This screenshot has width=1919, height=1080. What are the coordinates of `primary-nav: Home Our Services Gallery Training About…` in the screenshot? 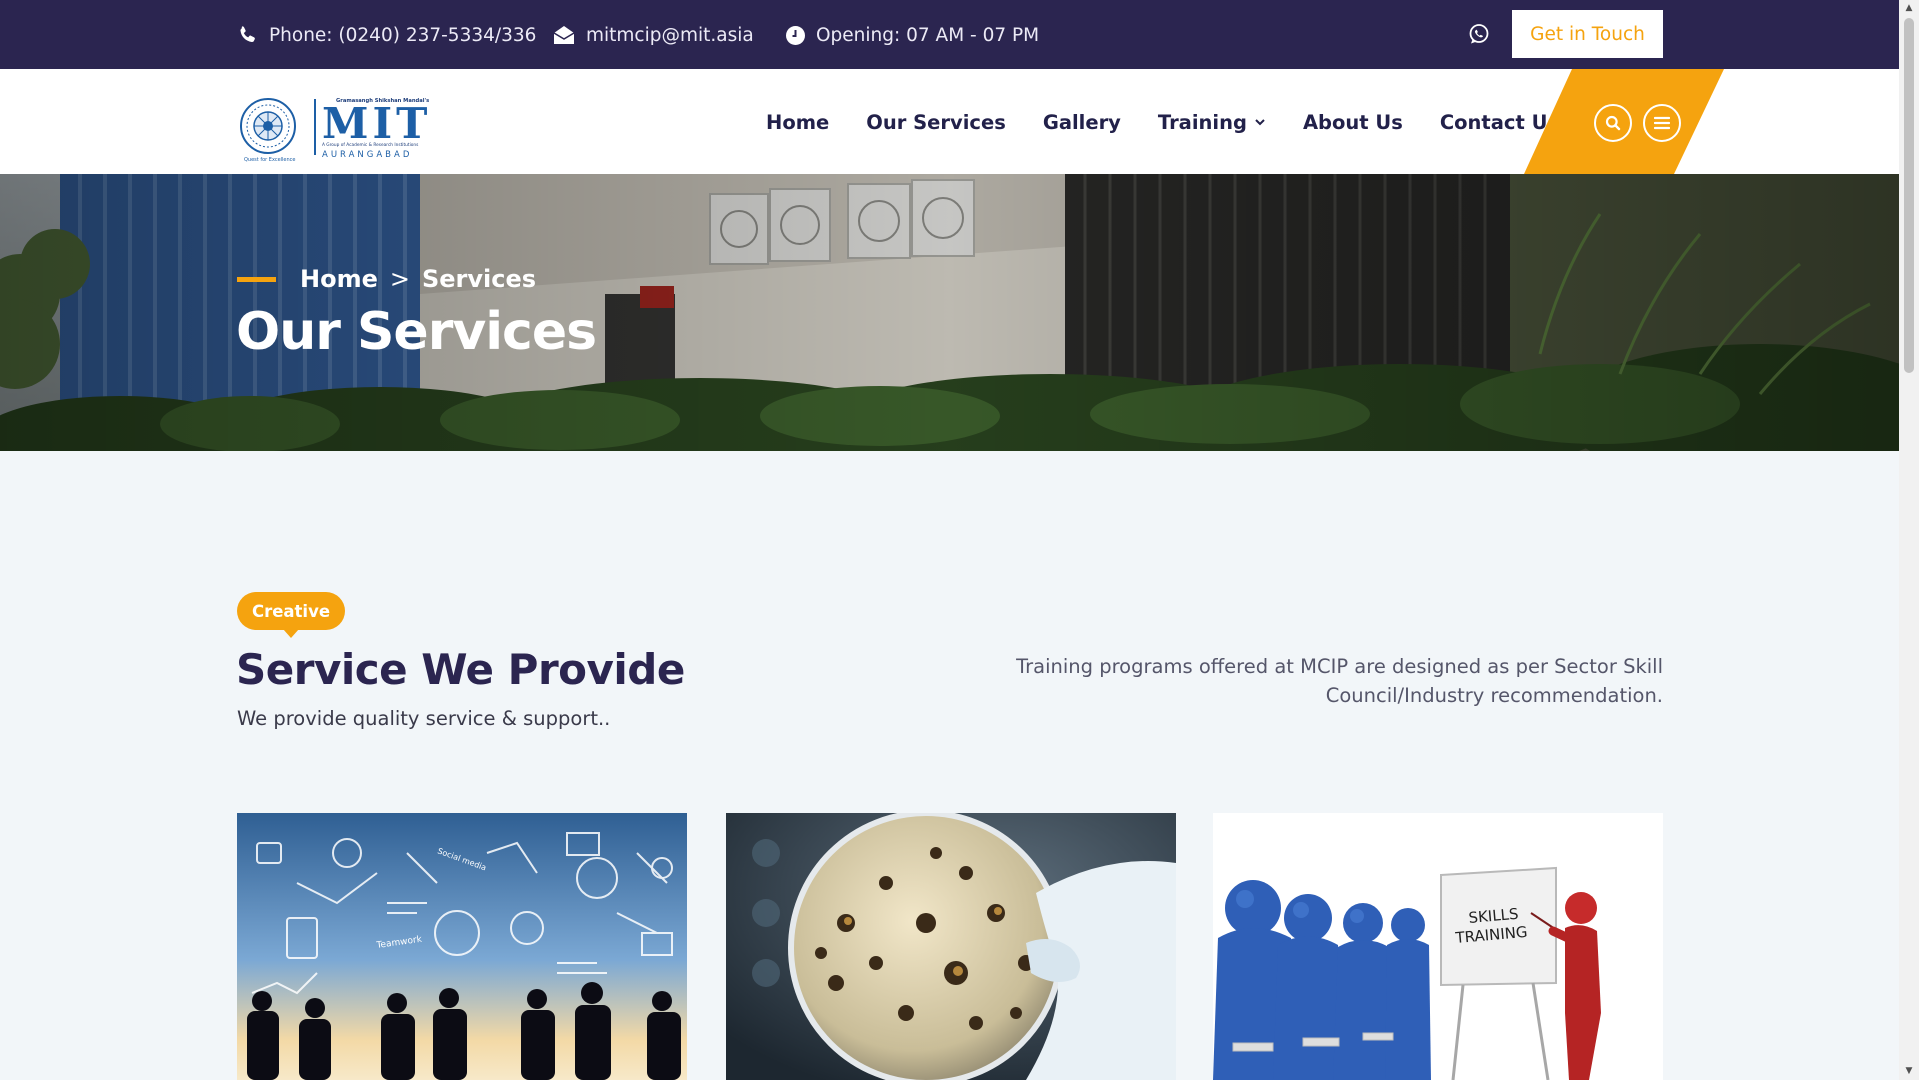 It's located at (1181, 122).